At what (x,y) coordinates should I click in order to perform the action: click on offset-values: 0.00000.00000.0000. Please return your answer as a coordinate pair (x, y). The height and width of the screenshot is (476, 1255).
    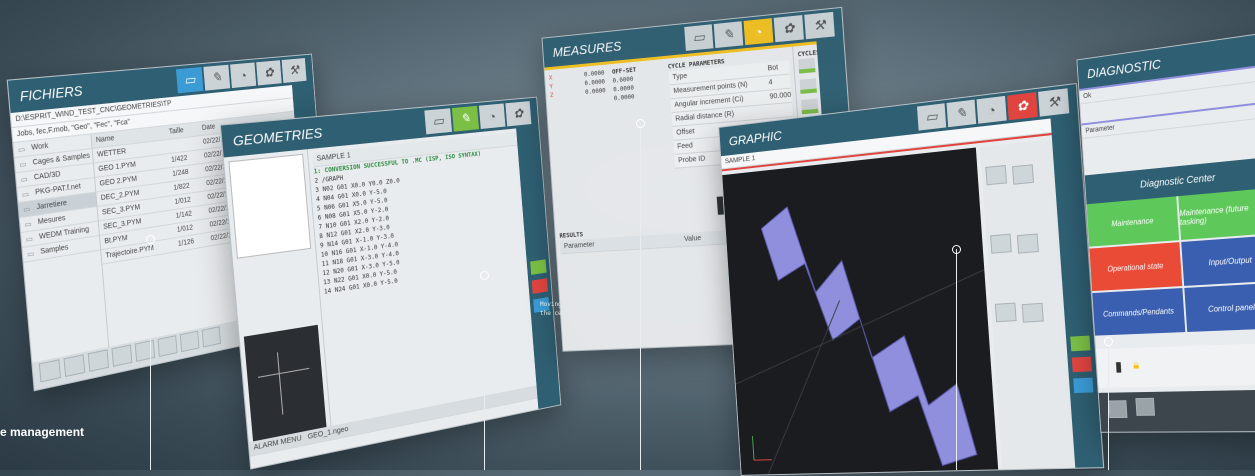
    Looking at the image, I should click on (637, 87).